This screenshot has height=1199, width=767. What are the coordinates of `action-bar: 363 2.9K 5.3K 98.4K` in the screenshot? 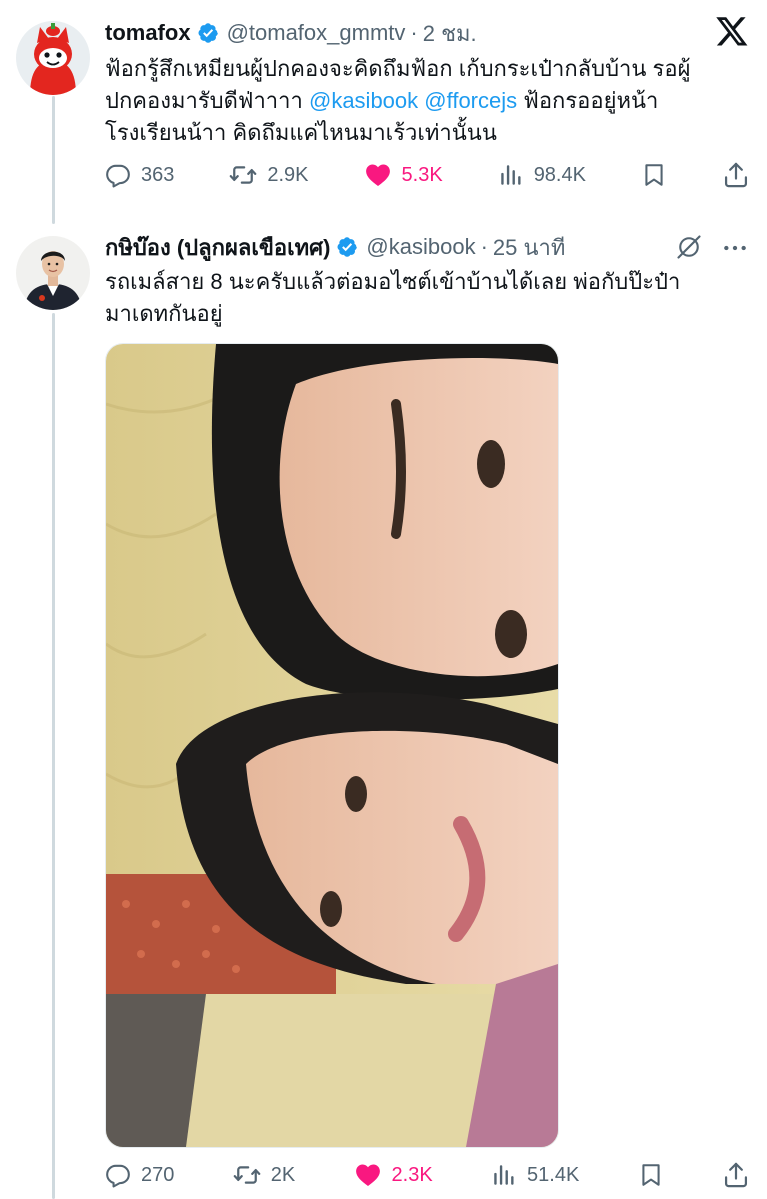 It's located at (427, 175).